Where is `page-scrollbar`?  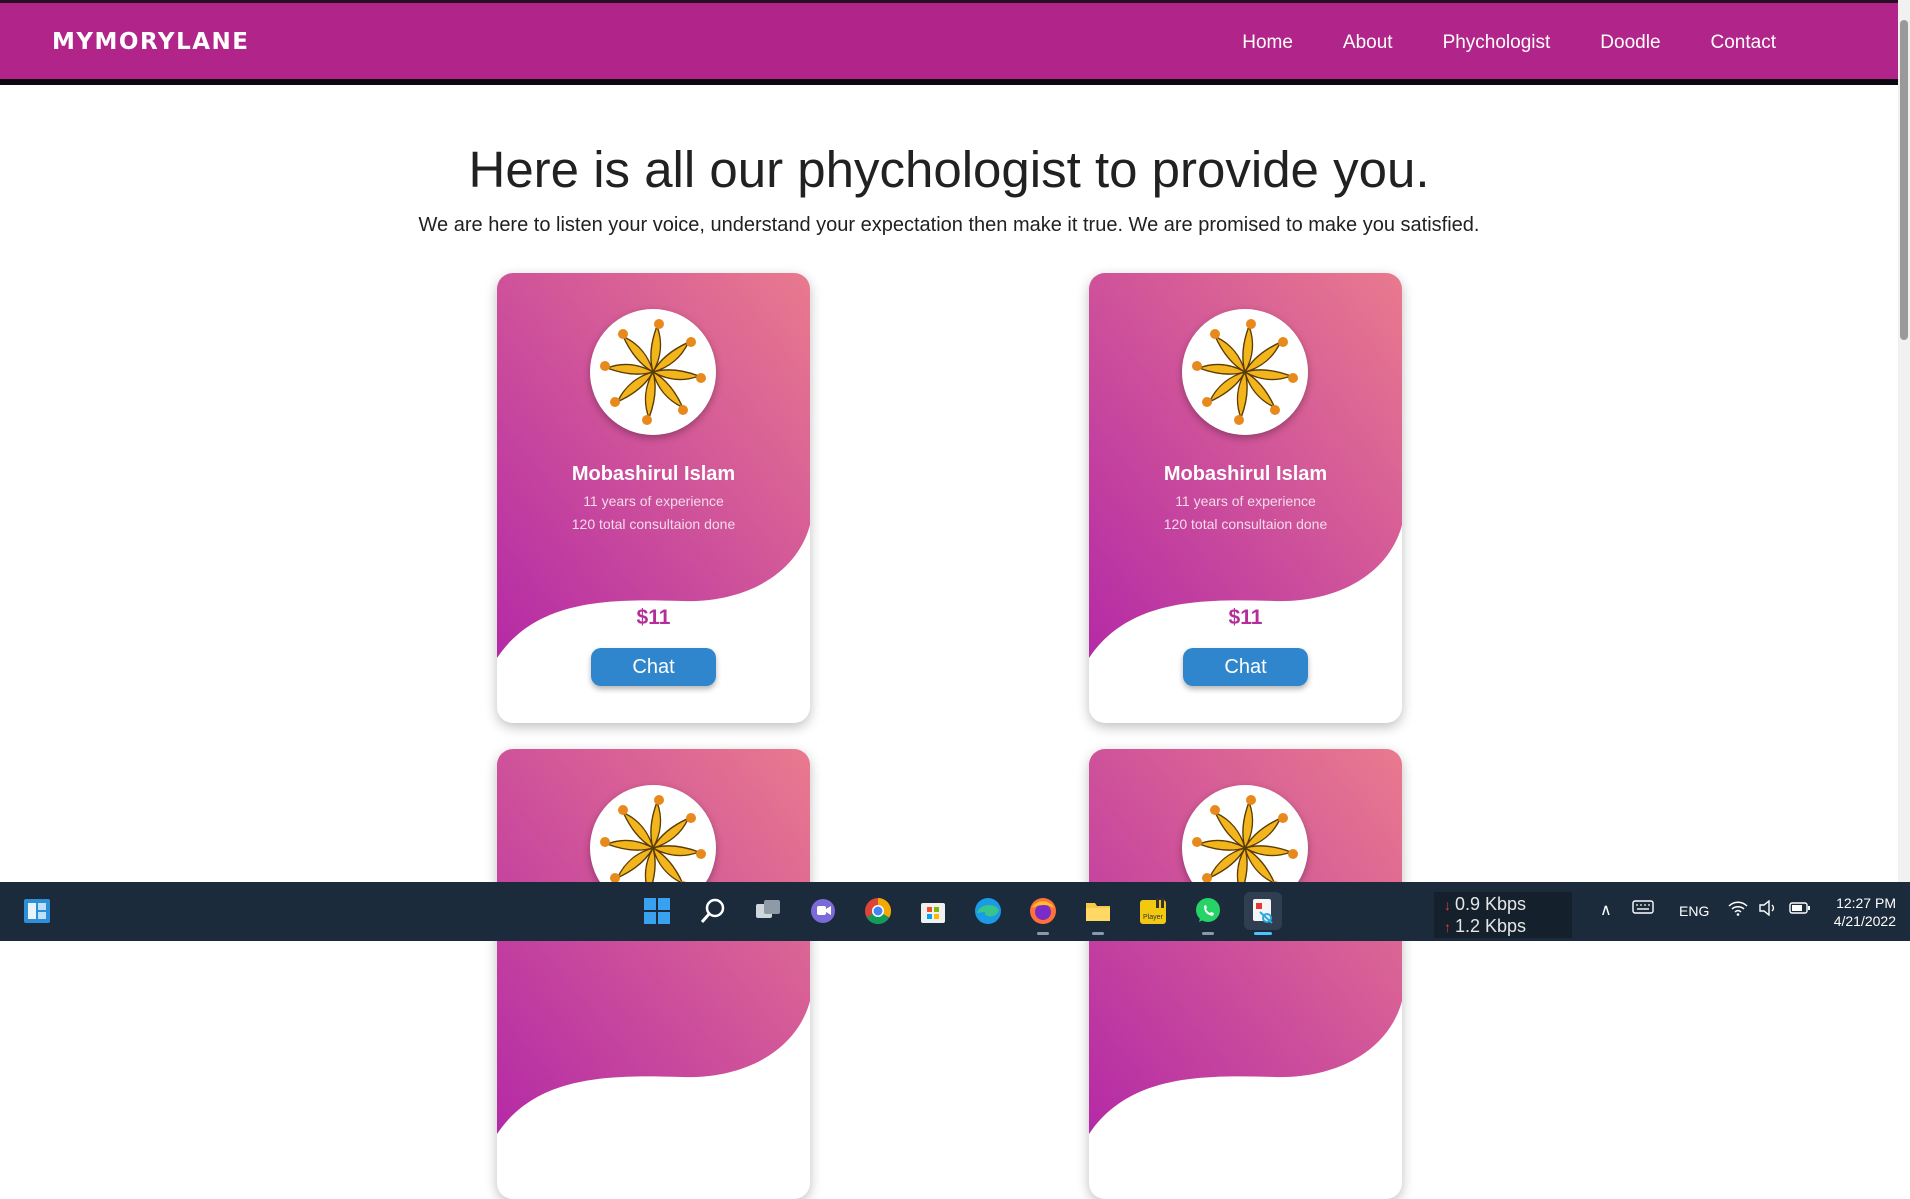 page-scrollbar is located at coordinates (1904, 441).